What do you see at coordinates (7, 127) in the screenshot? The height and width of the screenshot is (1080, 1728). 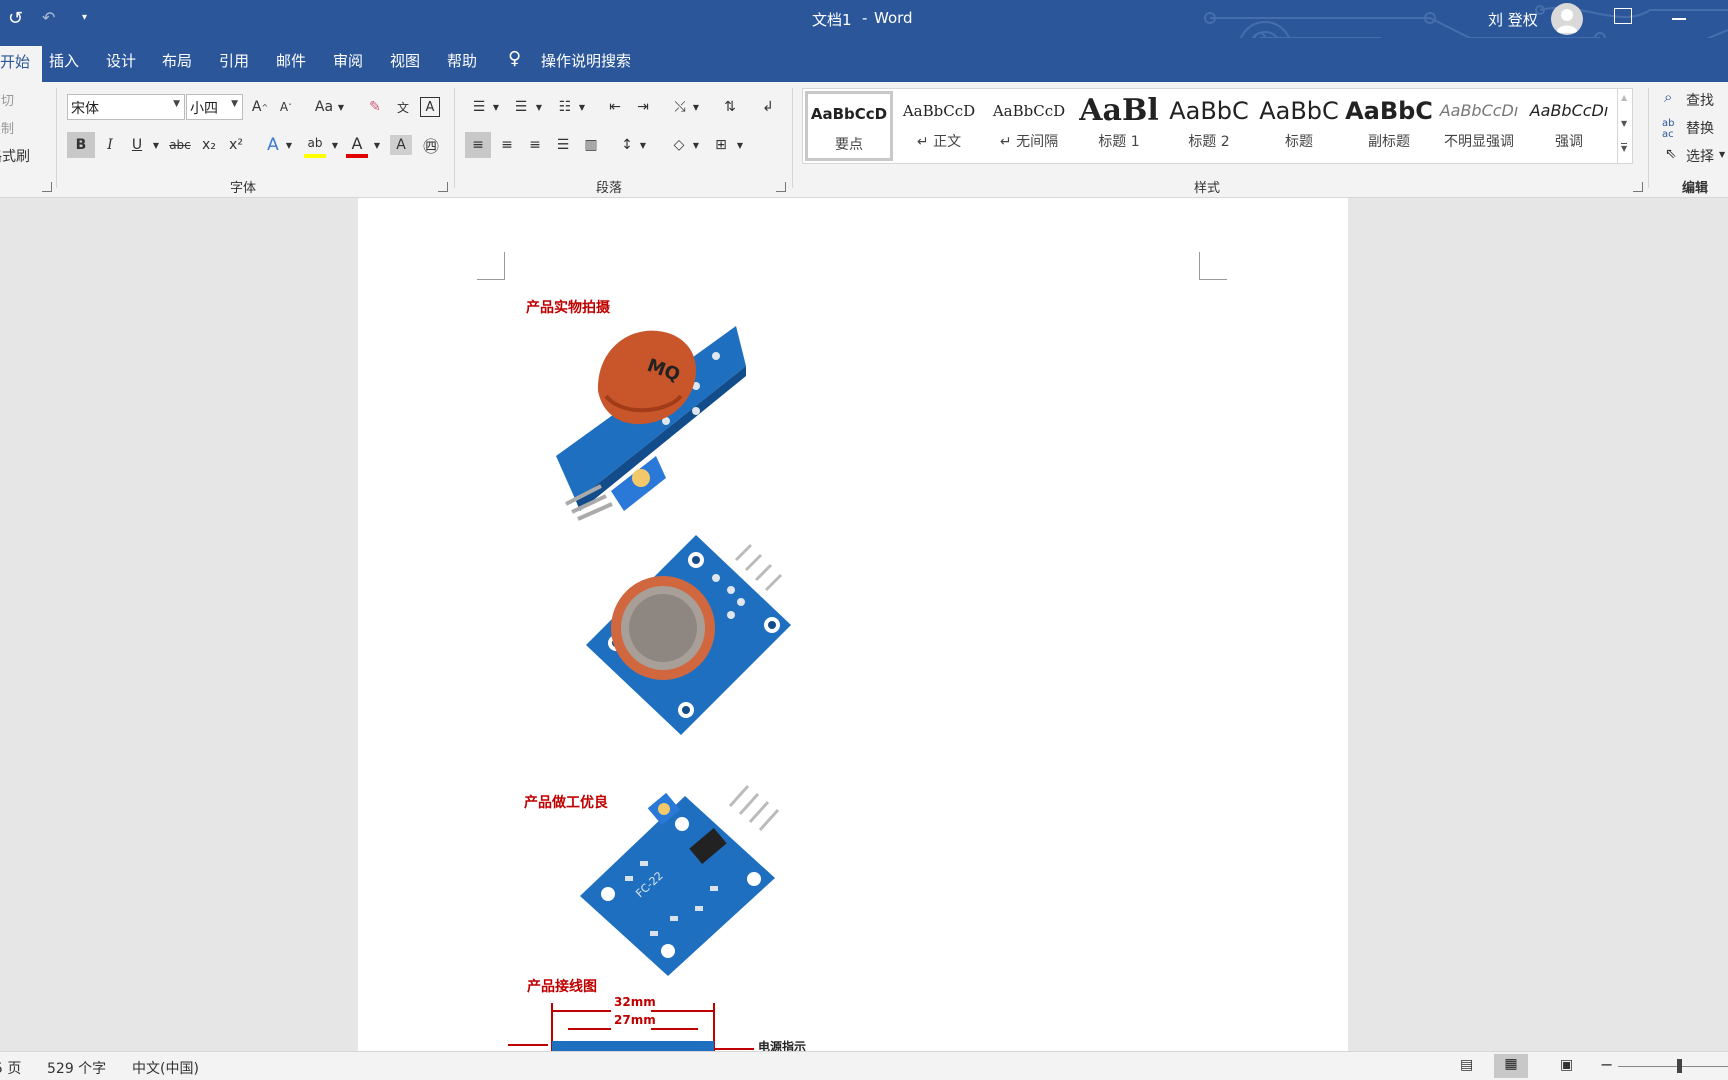 I see `copy-button: 复制` at bounding box center [7, 127].